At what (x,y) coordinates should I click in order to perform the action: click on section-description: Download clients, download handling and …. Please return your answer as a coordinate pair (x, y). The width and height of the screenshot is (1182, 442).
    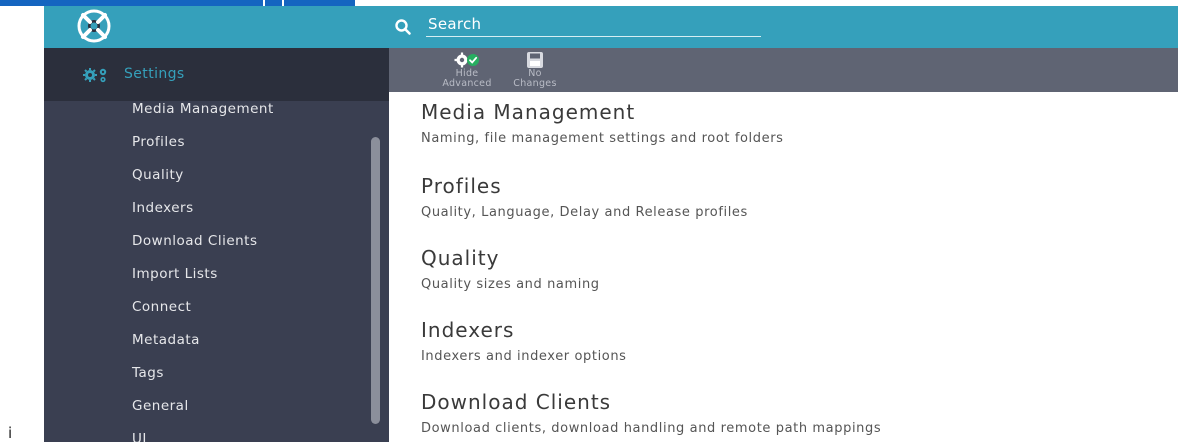
    Looking at the image, I should click on (651, 428).